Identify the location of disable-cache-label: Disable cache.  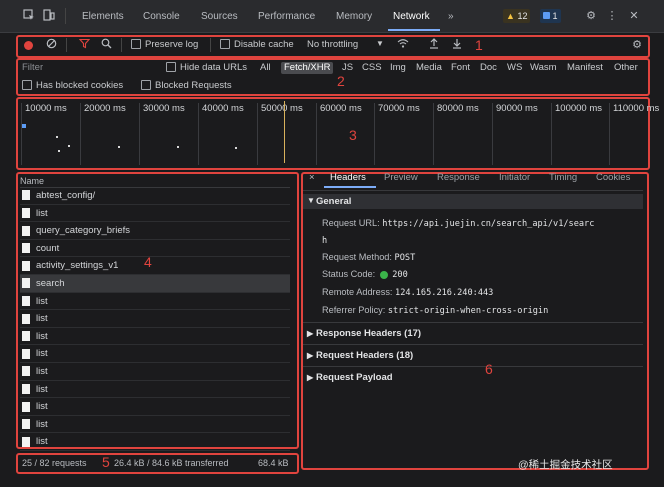
(264, 44).